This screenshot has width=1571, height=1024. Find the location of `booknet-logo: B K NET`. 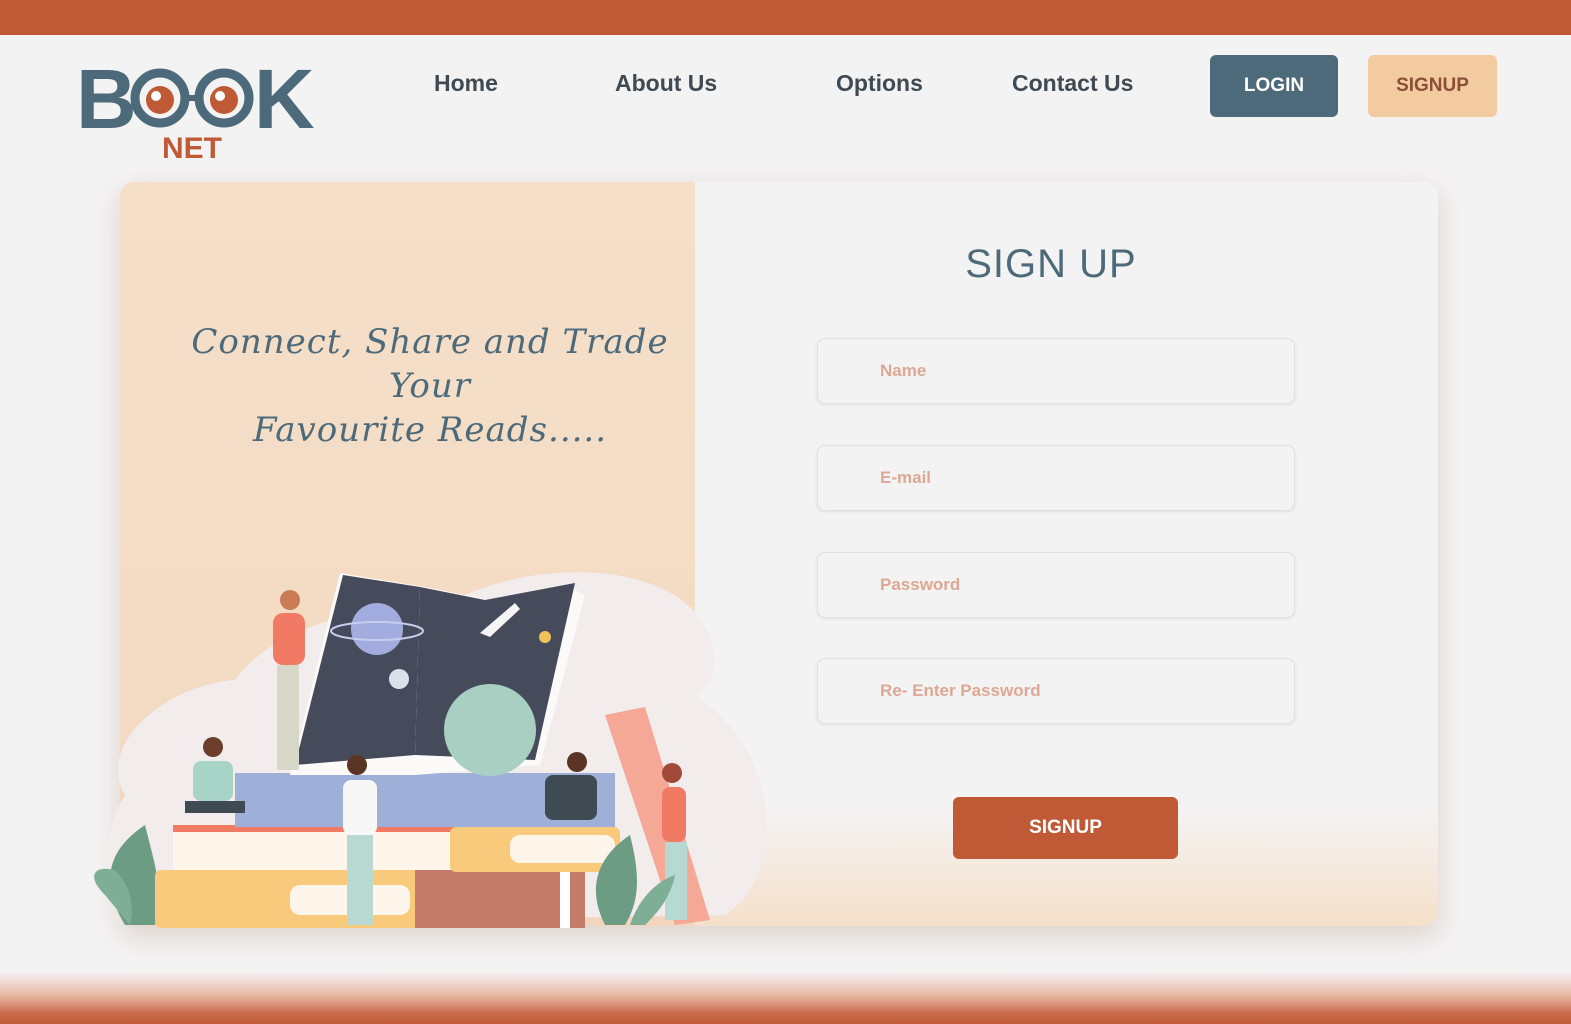

booknet-logo: B K NET is located at coordinates (196, 109).